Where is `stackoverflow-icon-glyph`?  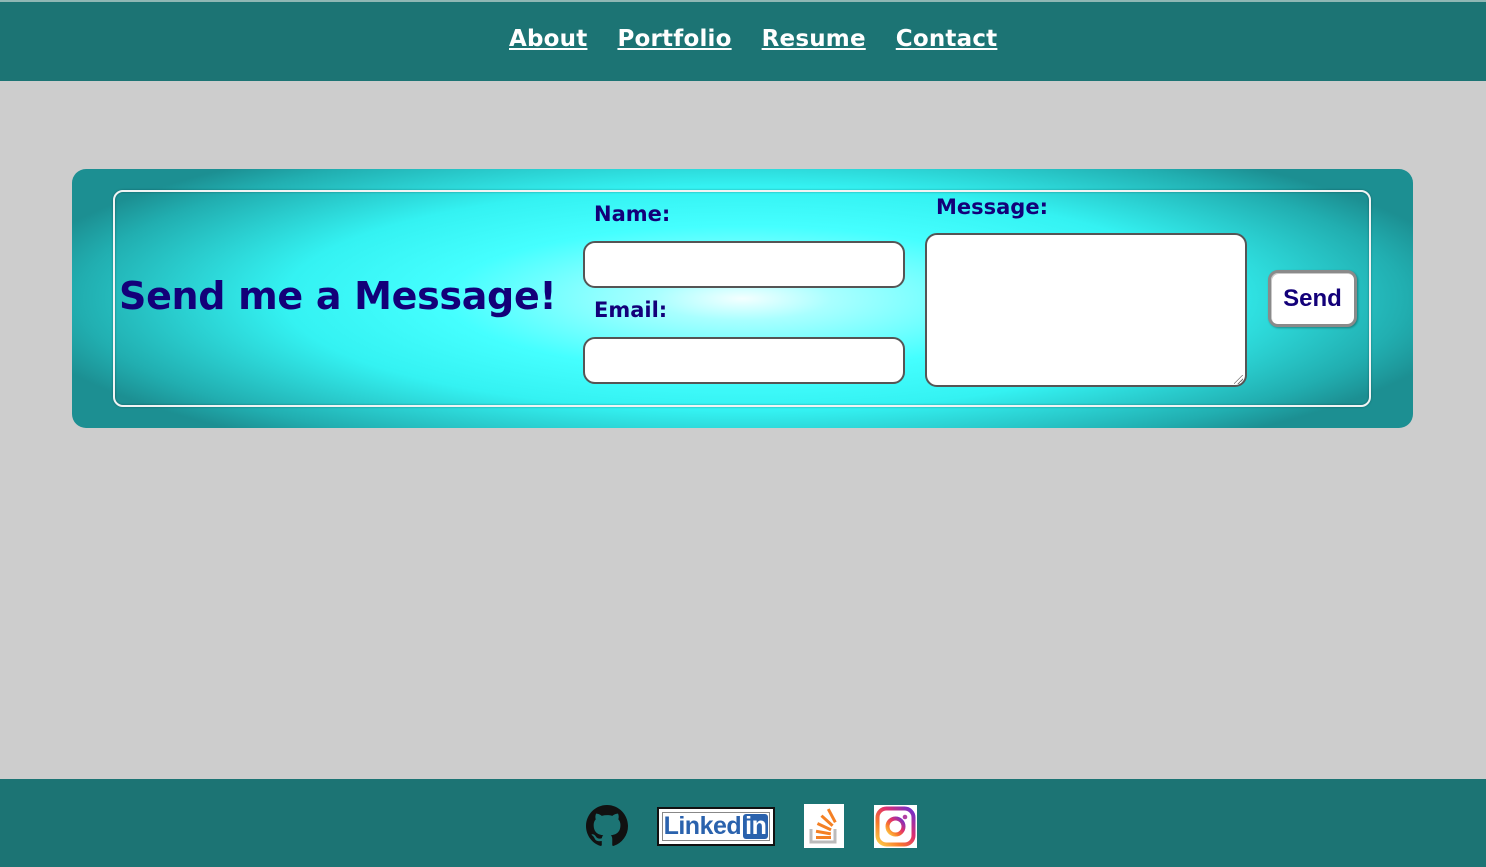 stackoverflow-icon-glyph is located at coordinates (823, 826).